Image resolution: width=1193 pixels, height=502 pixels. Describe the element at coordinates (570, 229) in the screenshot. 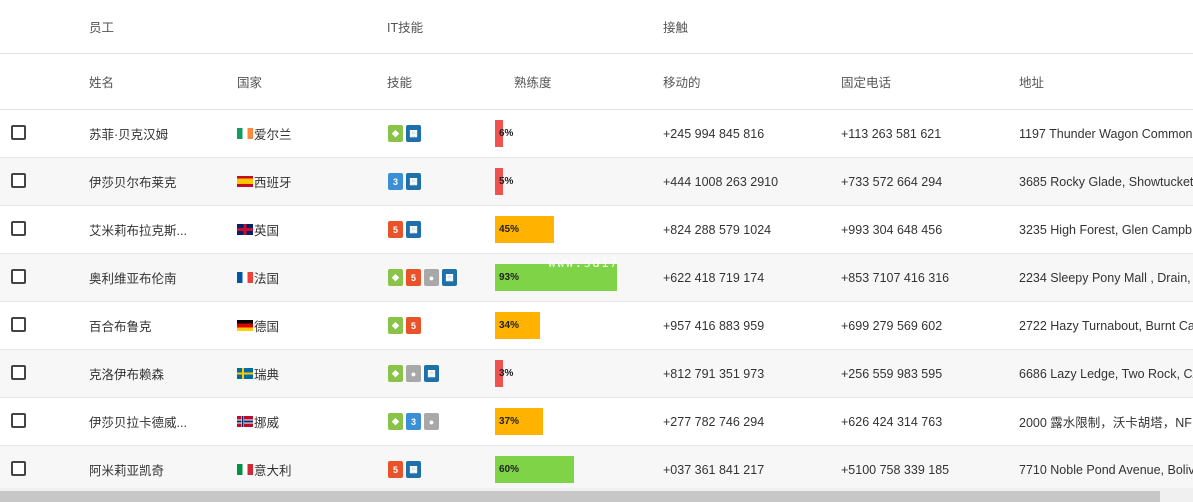

I see `cell-proficiency: 45%` at that location.